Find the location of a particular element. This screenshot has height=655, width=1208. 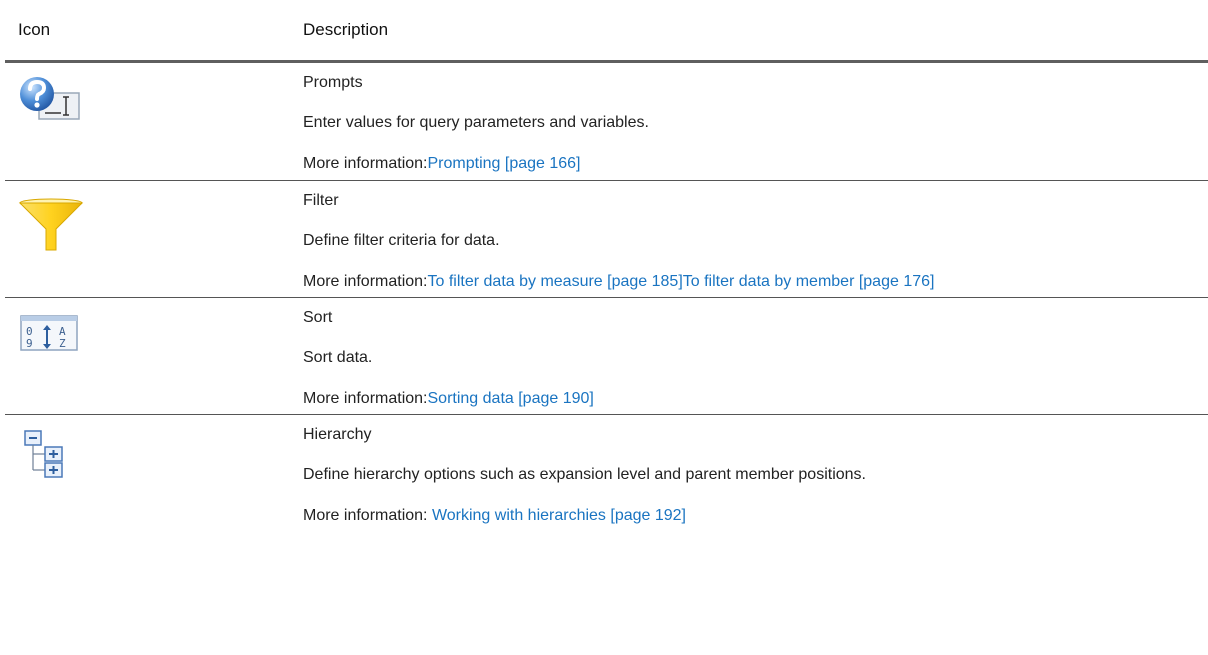

link-working-with-hierarchies: Working with hierarchies [page 192] is located at coordinates (559, 515).